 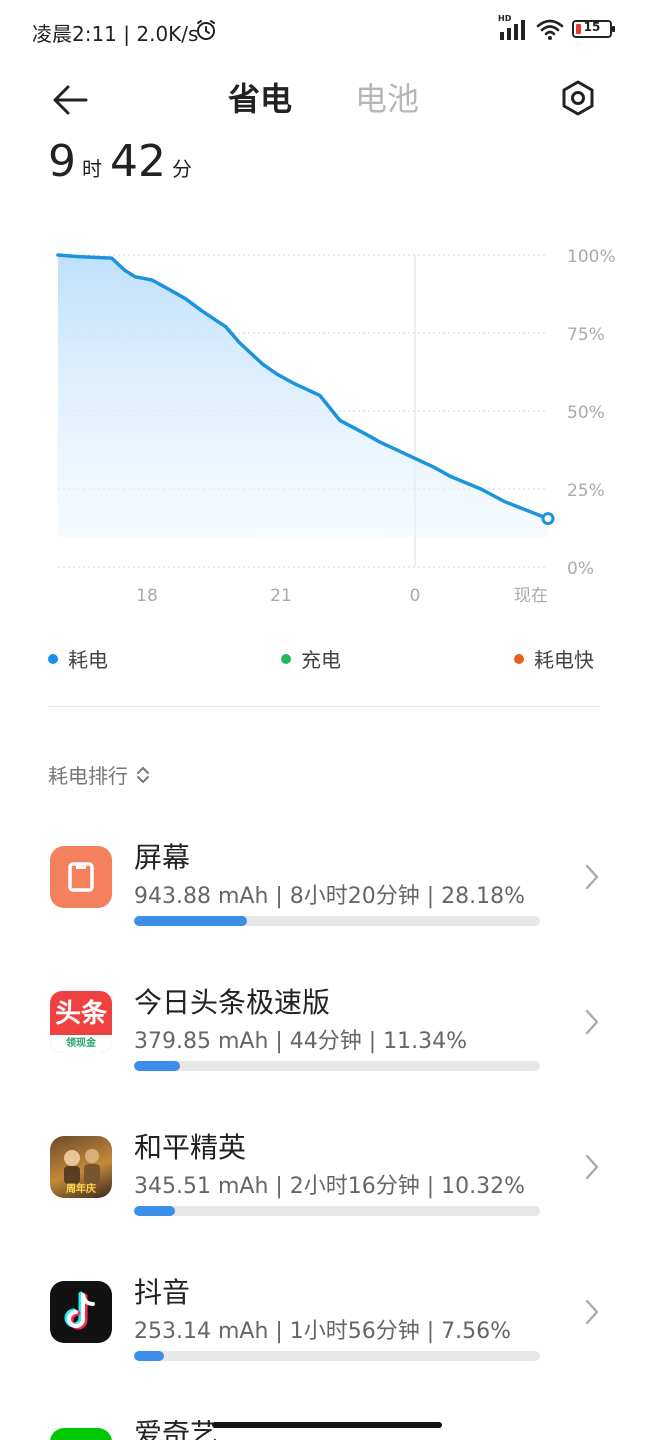 I want to click on toutiao-icon-subtext: 领现金, so click(x=81, y=1044).